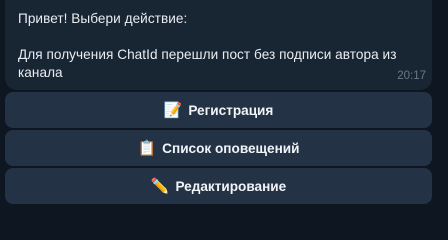 Image resolution: width=448 pixels, height=240 pixels. Describe the element at coordinates (40, 72) in the screenshot. I see `message-text-line: канала` at that location.